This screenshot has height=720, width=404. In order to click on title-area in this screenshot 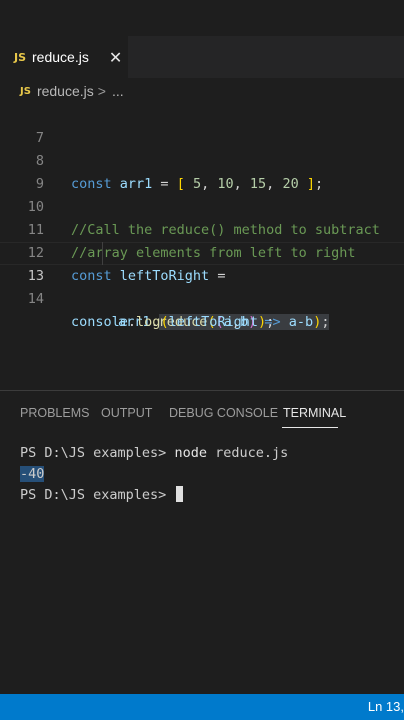, I will do `click(202, 18)`.